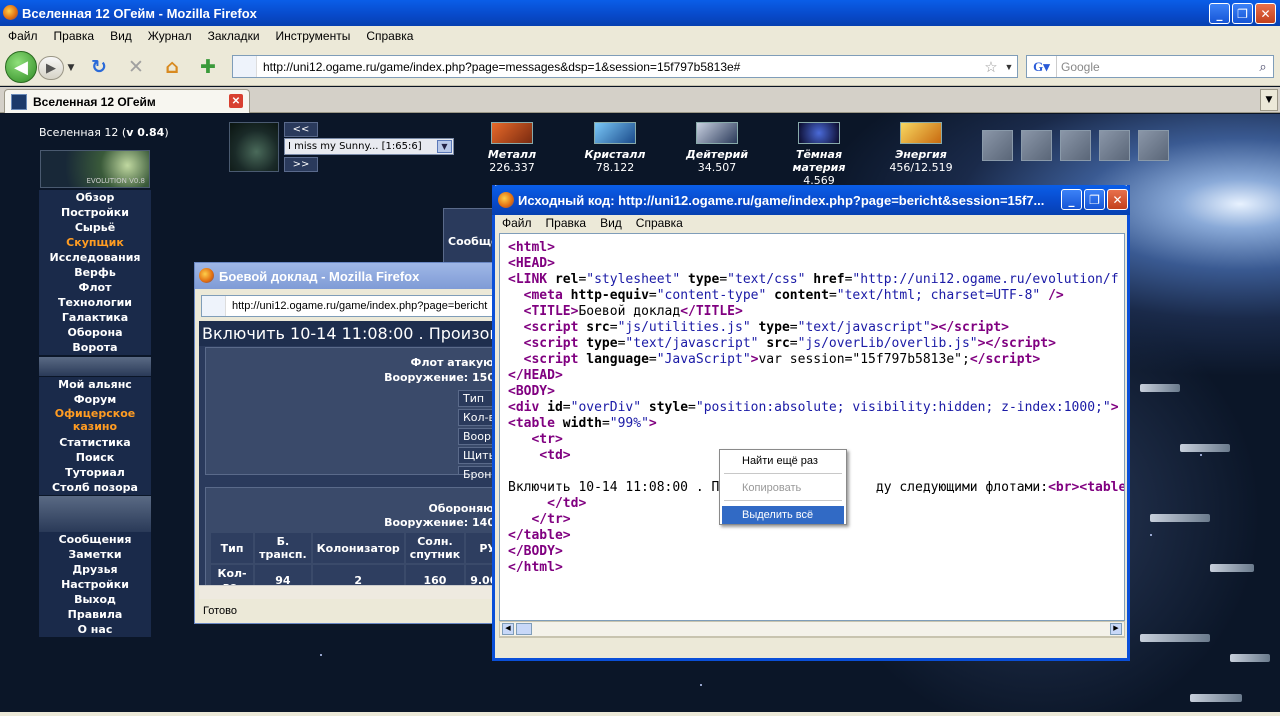  I want to click on menu-tools: Инструменты, so click(313, 36).